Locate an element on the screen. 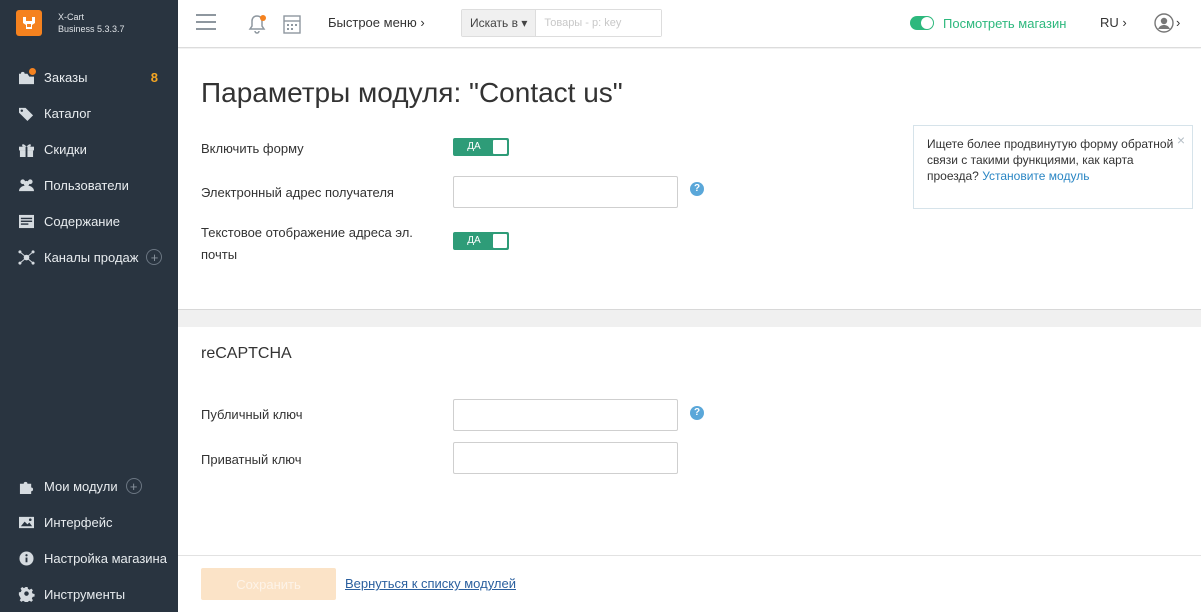  close-icon: × is located at coordinates (1181, 140).